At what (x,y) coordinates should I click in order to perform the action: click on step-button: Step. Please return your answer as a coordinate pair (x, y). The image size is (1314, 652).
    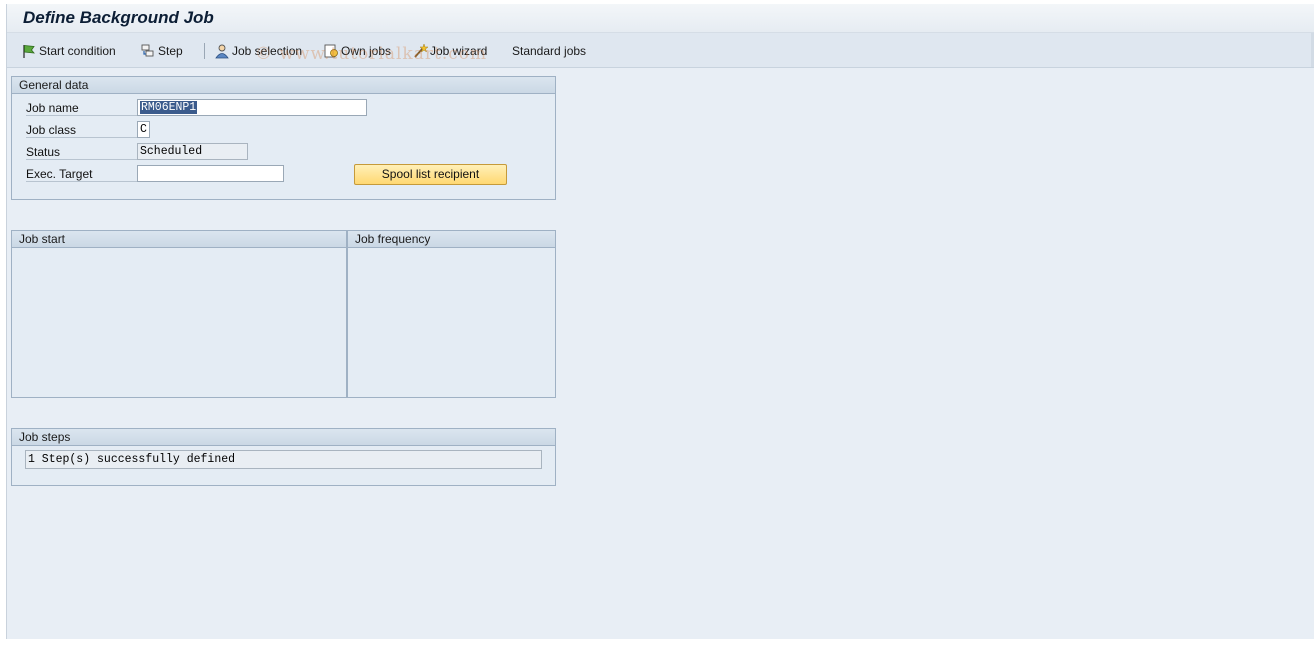
    Looking at the image, I should click on (161, 51).